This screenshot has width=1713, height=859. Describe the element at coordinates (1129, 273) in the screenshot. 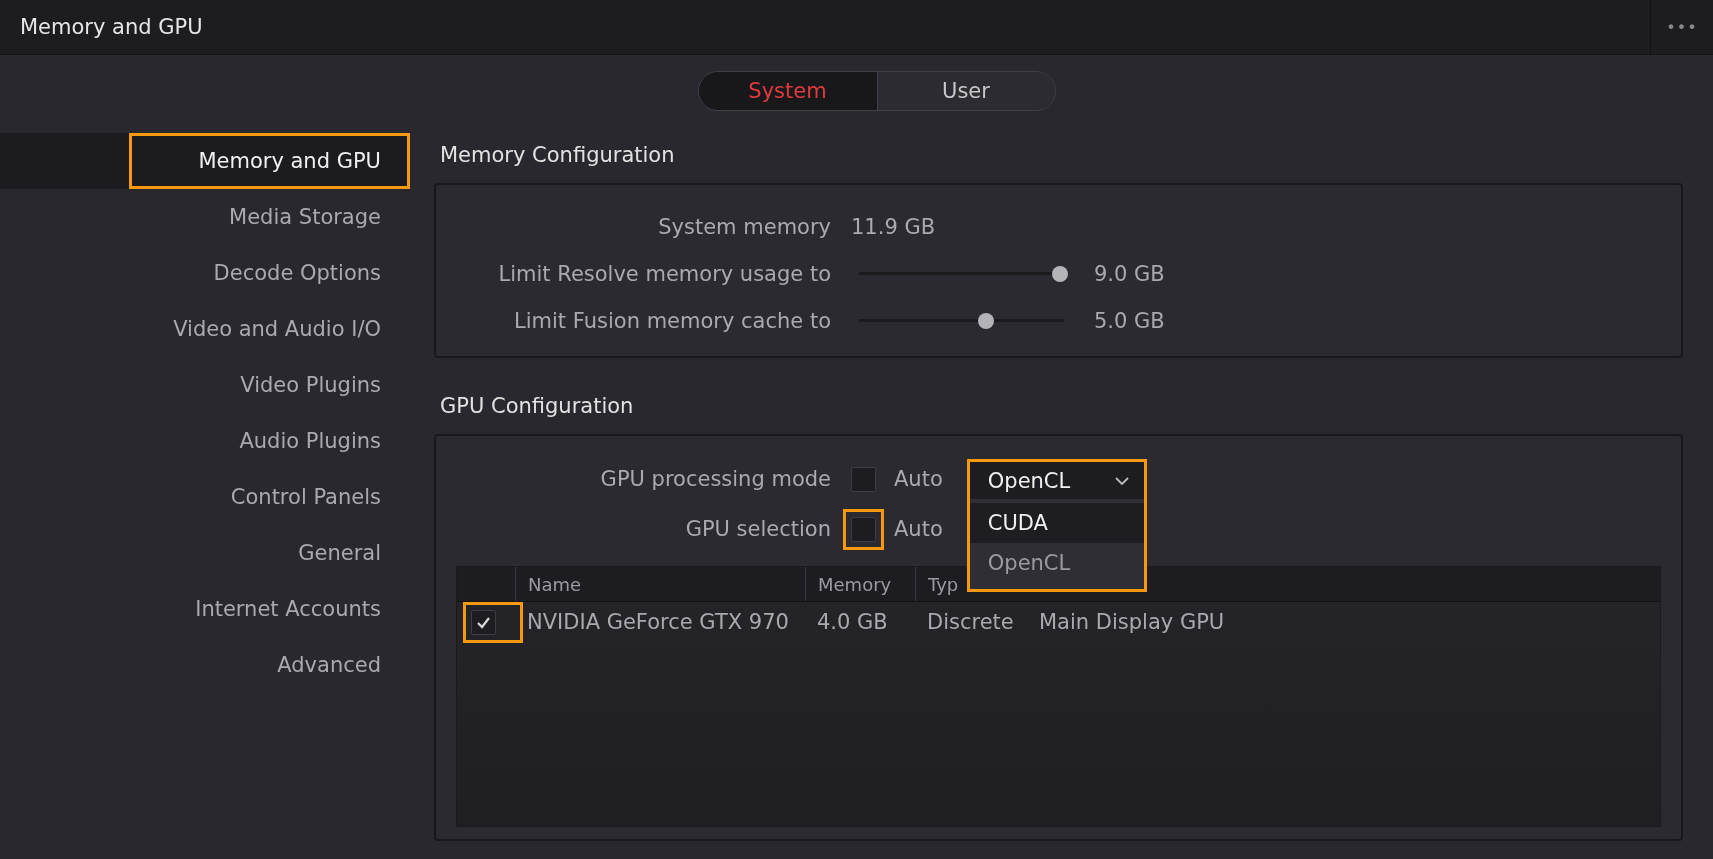

I see `setting-value: 9.0 GB` at that location.